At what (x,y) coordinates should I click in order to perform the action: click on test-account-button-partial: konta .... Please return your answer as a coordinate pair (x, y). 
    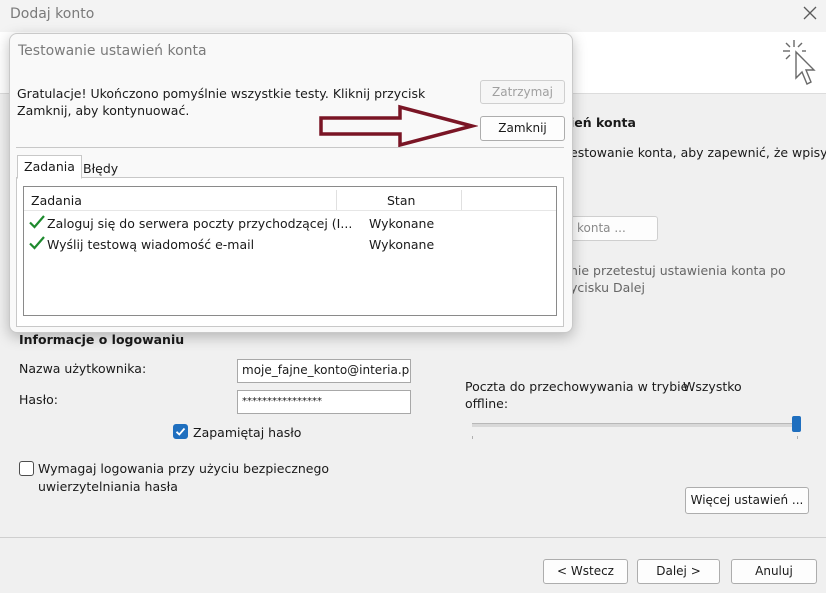
    Looking at the image, I should click on (609, 228).